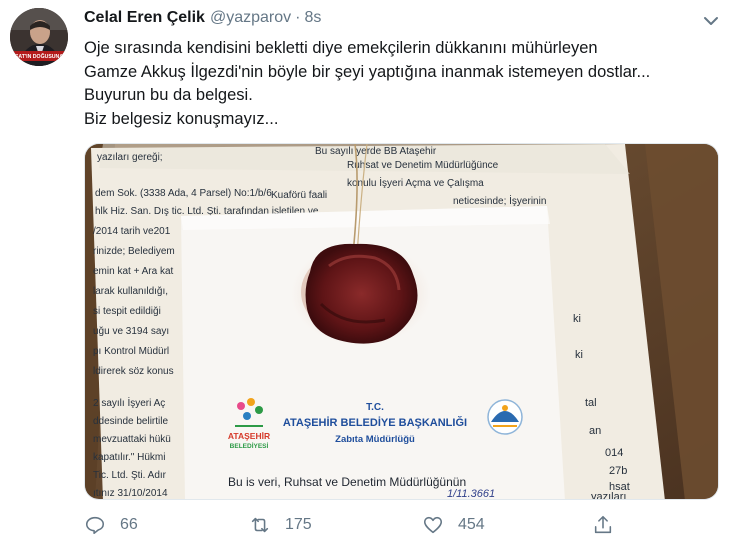 The width and height of the screenshot is (751, 548). I want to click on background-doc-line: Bu sayılı yerde BB Ataşehir, so click(376, 151).